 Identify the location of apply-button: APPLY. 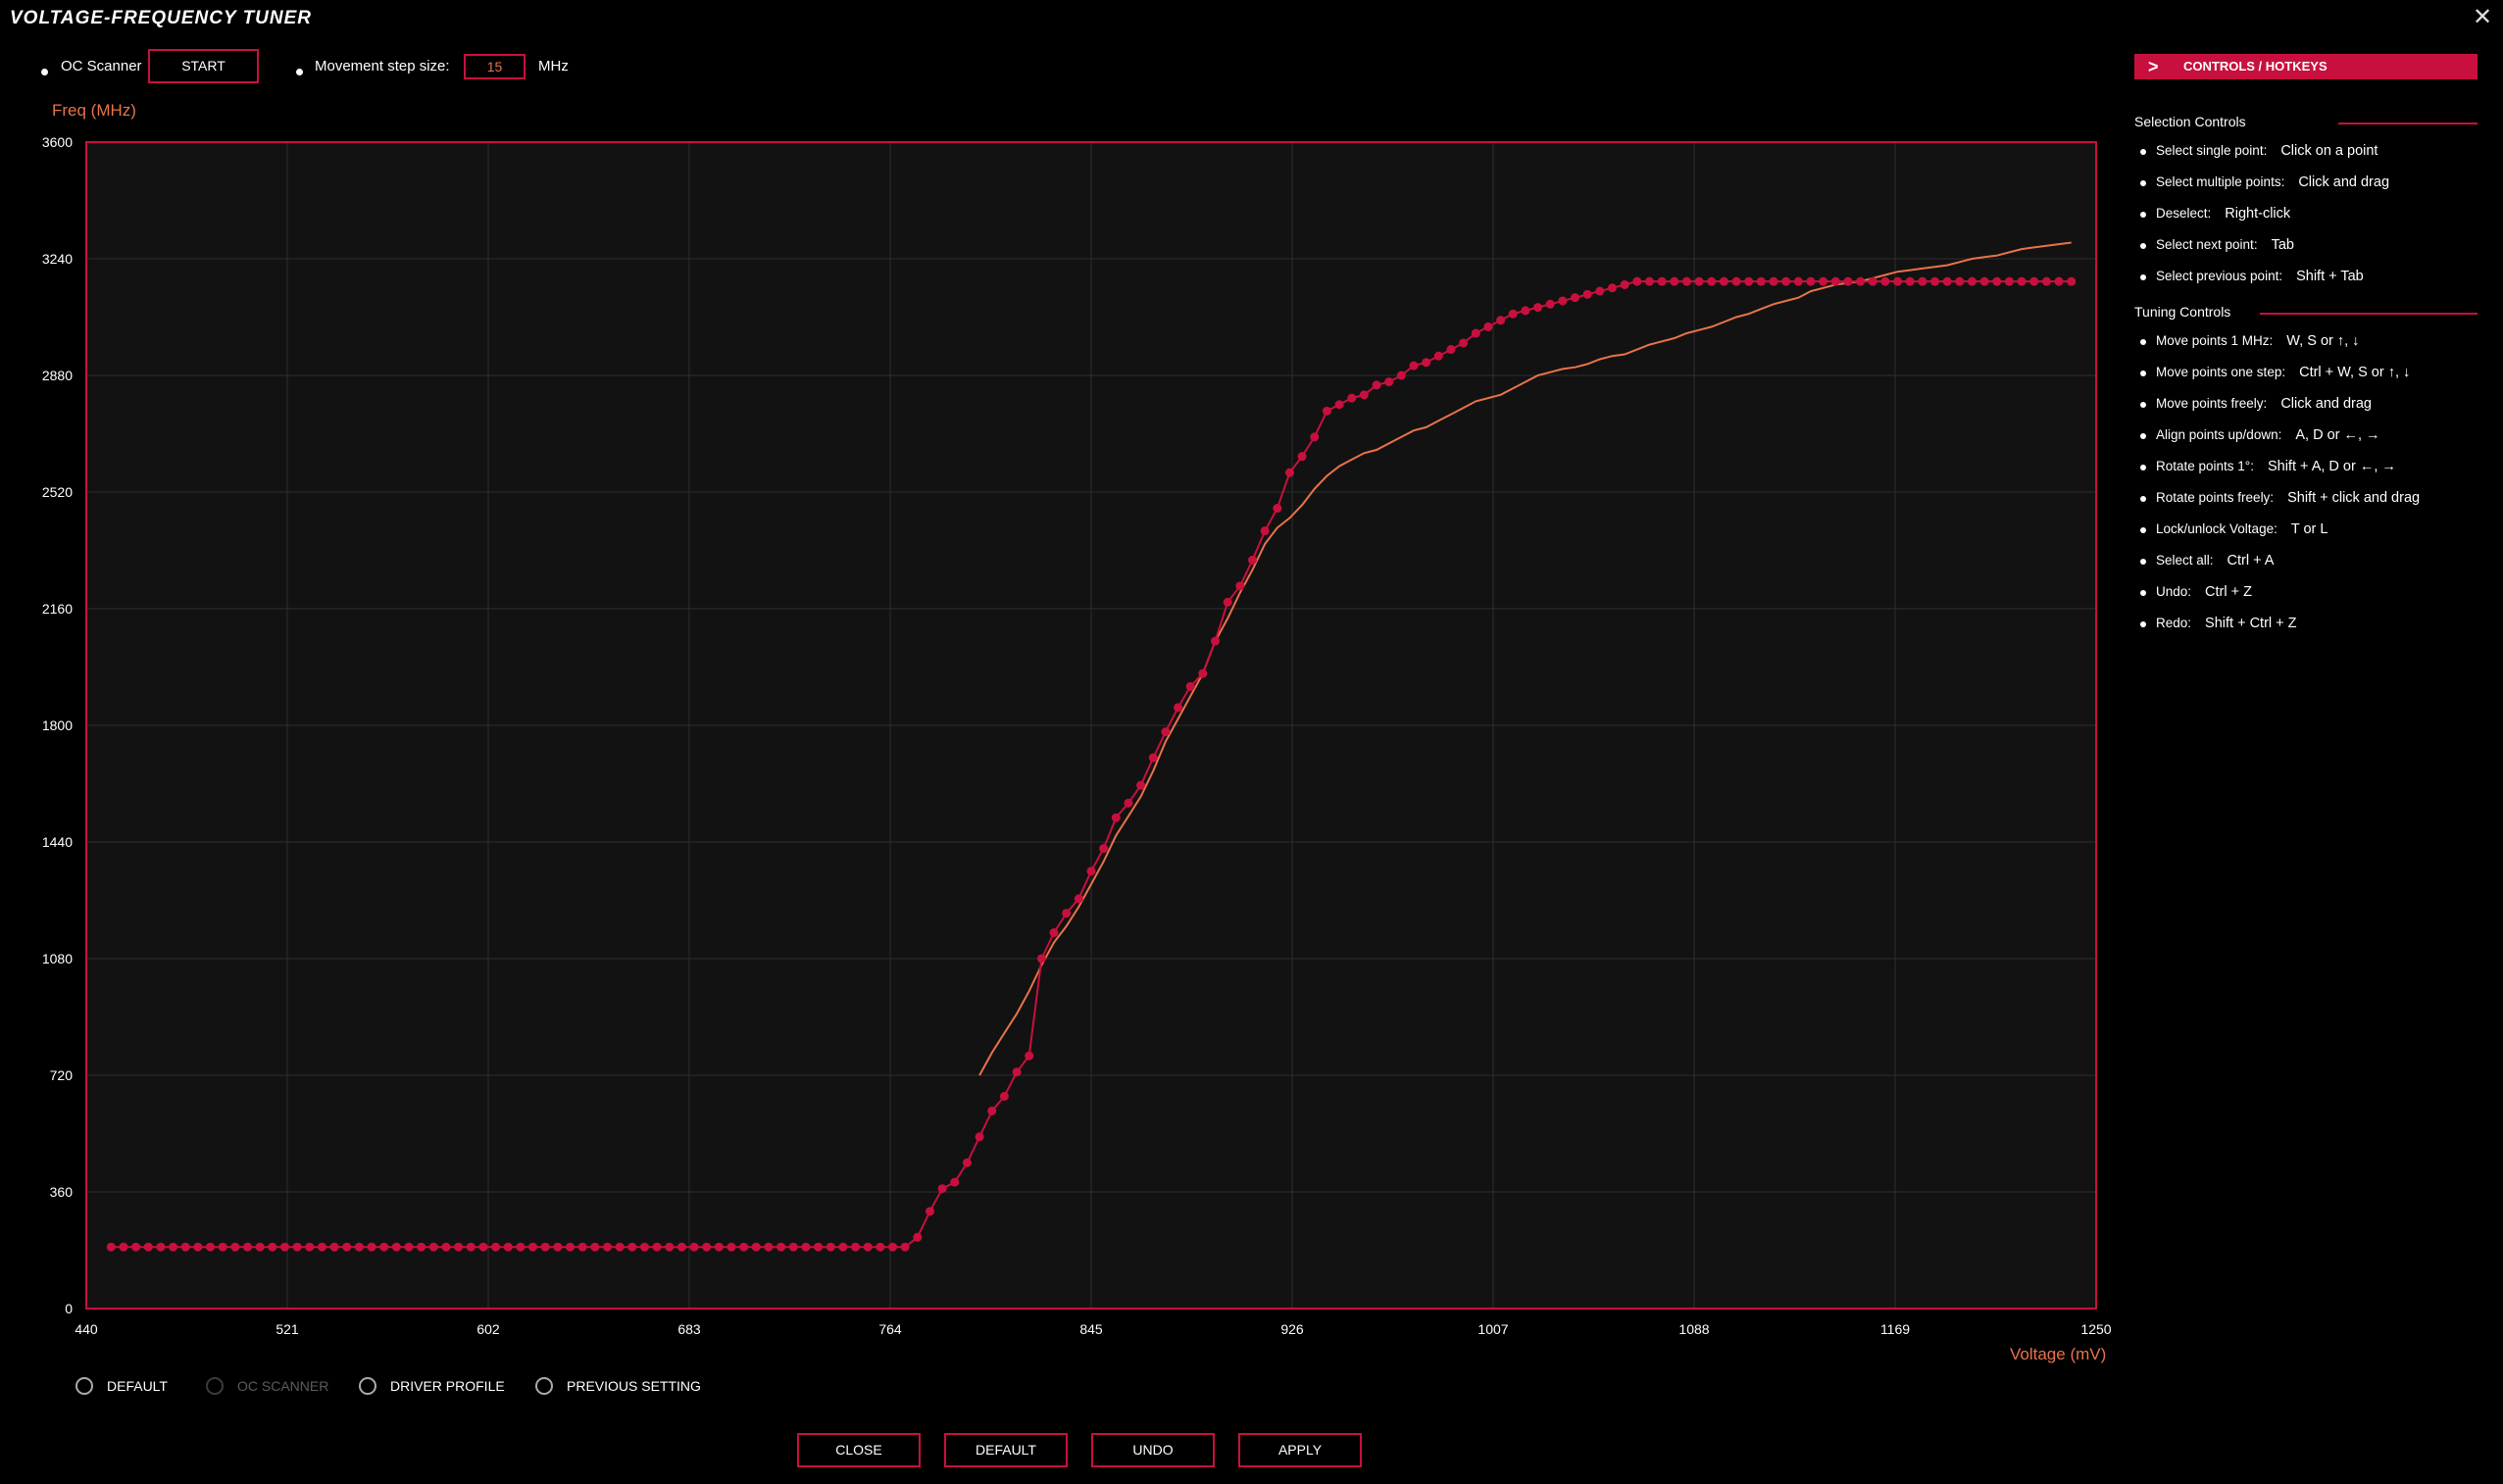
(1300, 1450).